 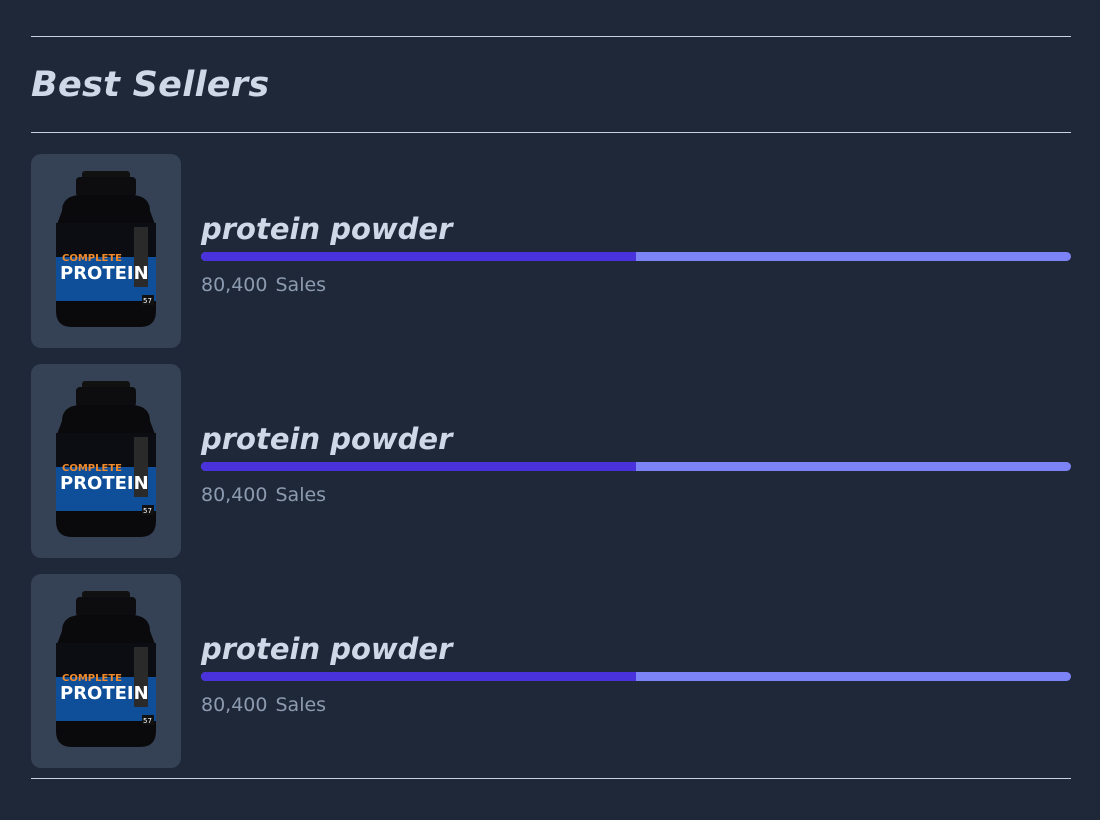 What do you see at coordinates (551, 84) in the screenshot?
I see `section-header: Best Sellers` at bounding box center [551, 84].